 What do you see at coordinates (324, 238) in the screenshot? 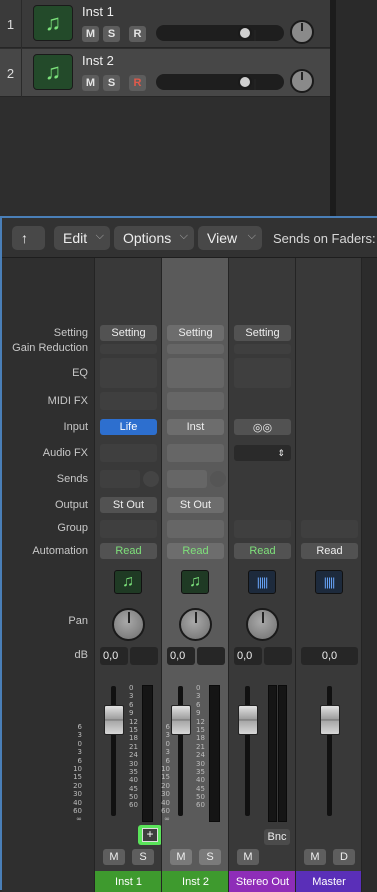
I see `sends-on-faders-label: Sends on Faders:` at bounding box center [324, 238].